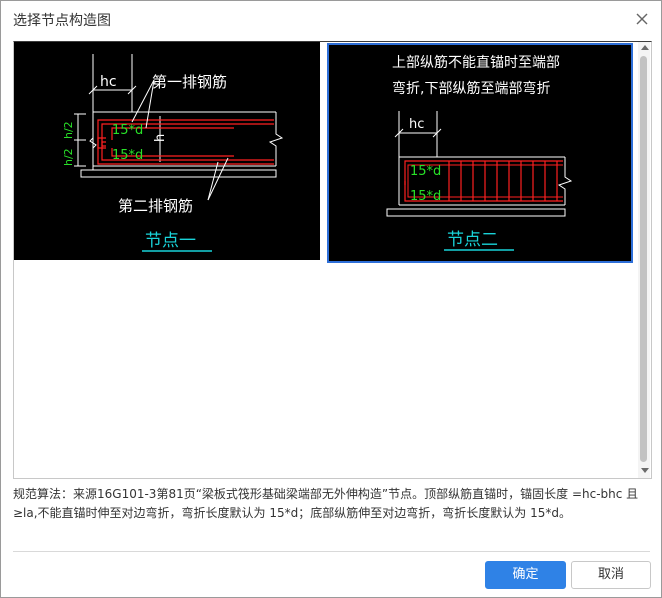  I want to click on node-1-drawing: hc 第一排钢筋 第二排钢筋 h h/2 h/2 15*d 15*d 节点一, so click(173, 153).